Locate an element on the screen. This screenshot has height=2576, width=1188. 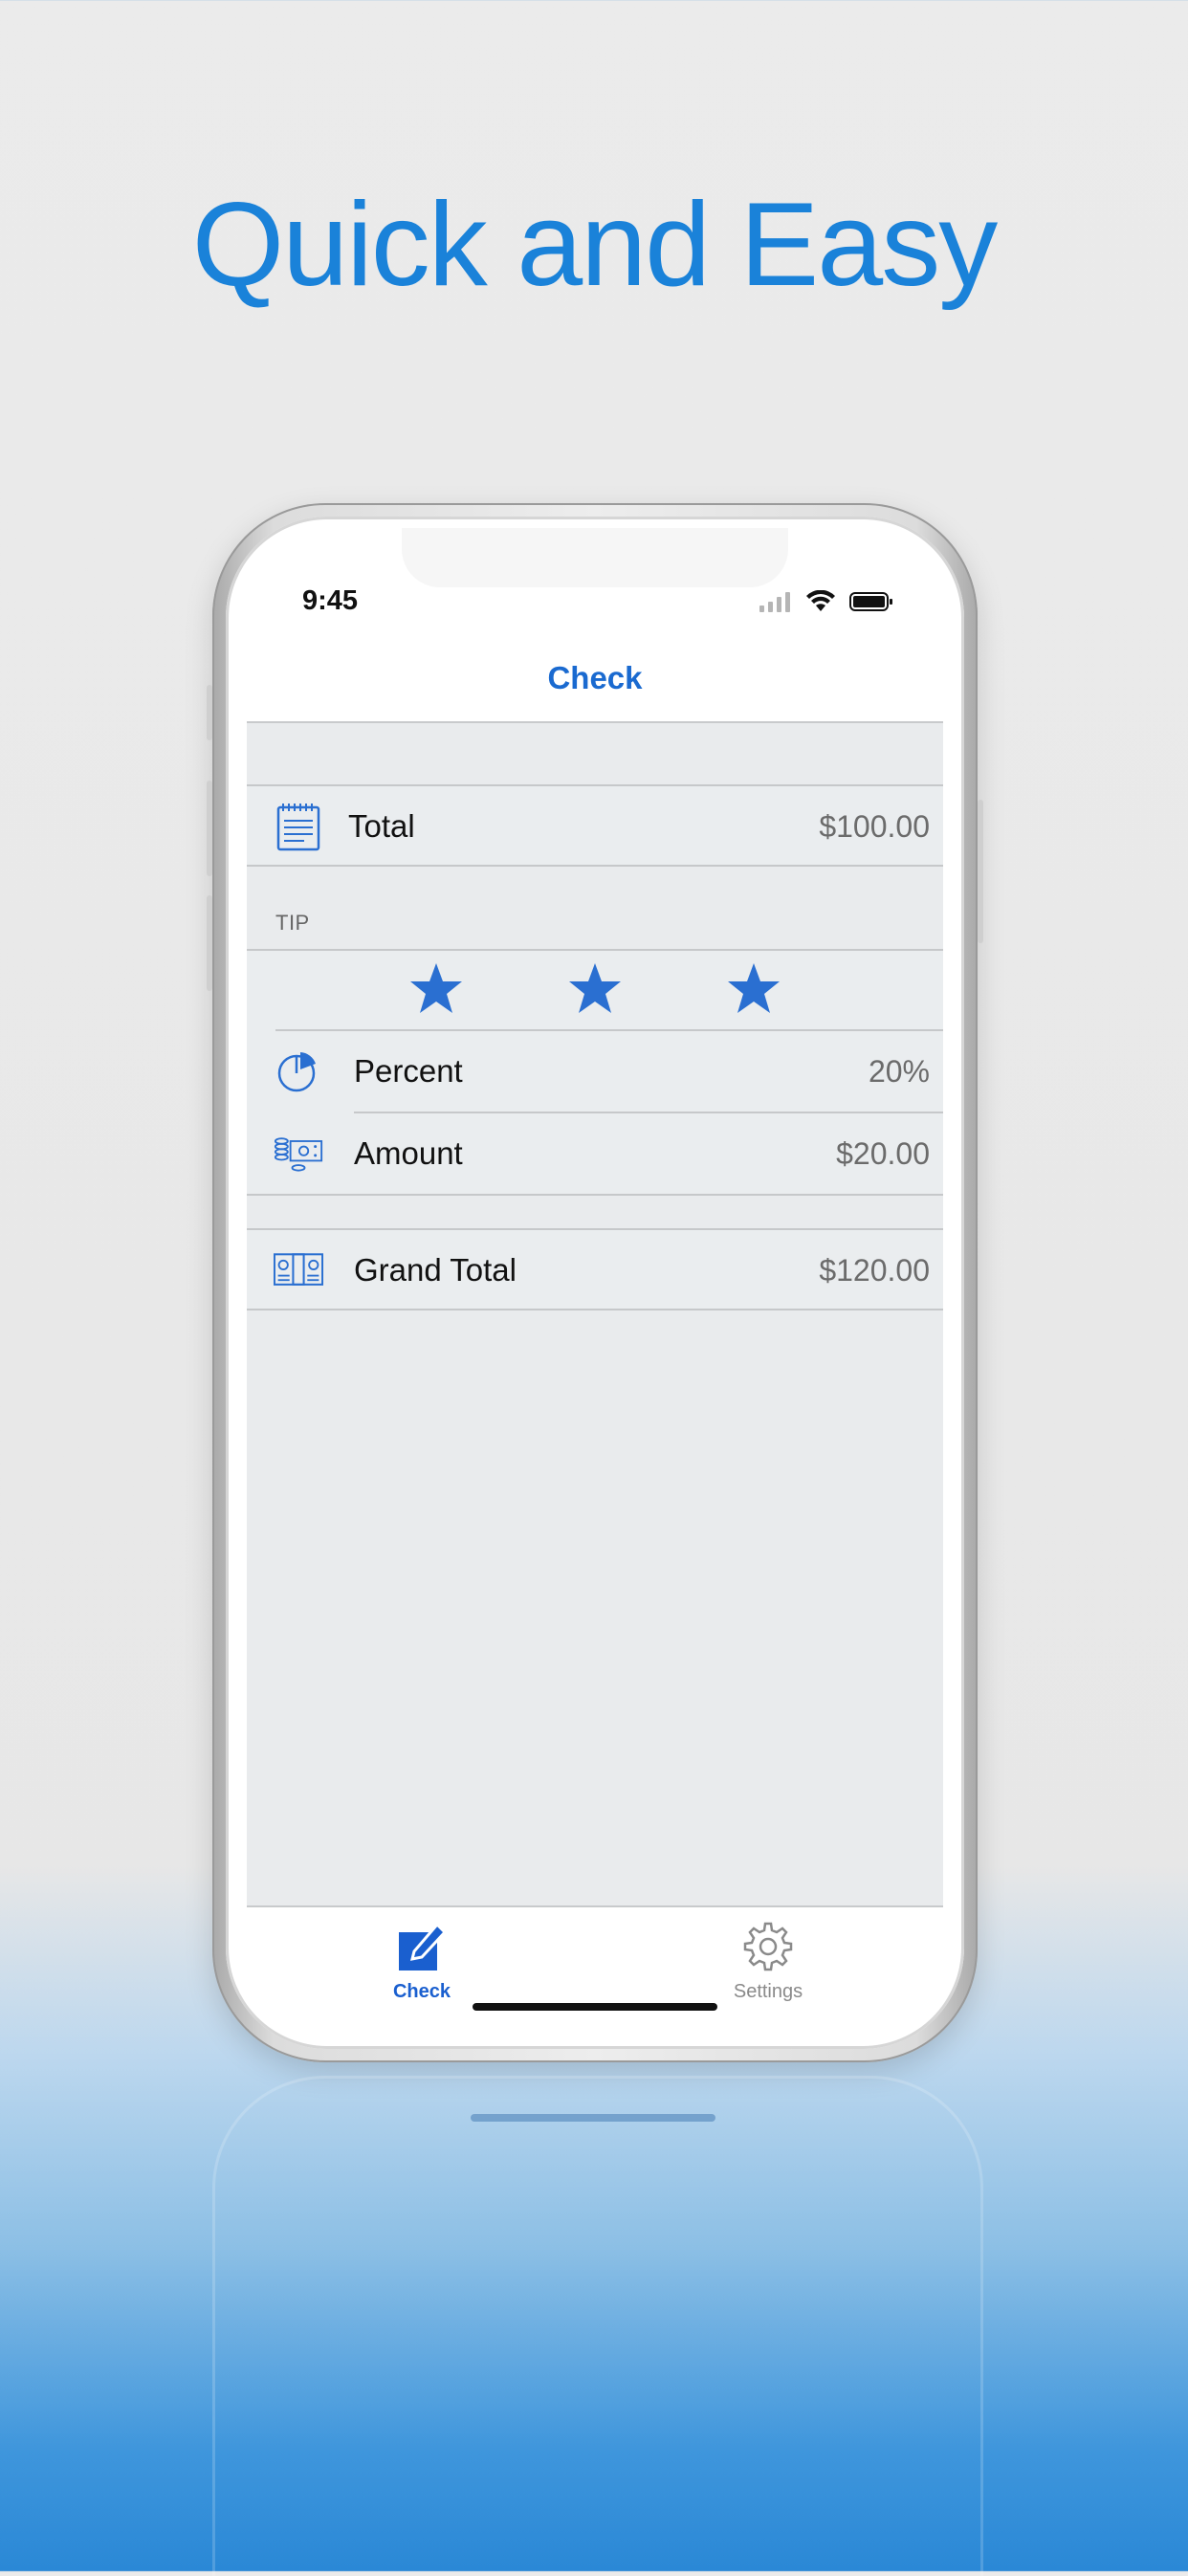
percent-row: Percent 20% is located at coordinates (595, 1072).